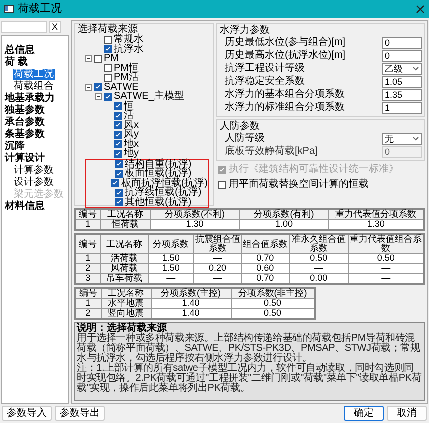  I want to click on tree-item: 抗浮水, so click(129, 49).